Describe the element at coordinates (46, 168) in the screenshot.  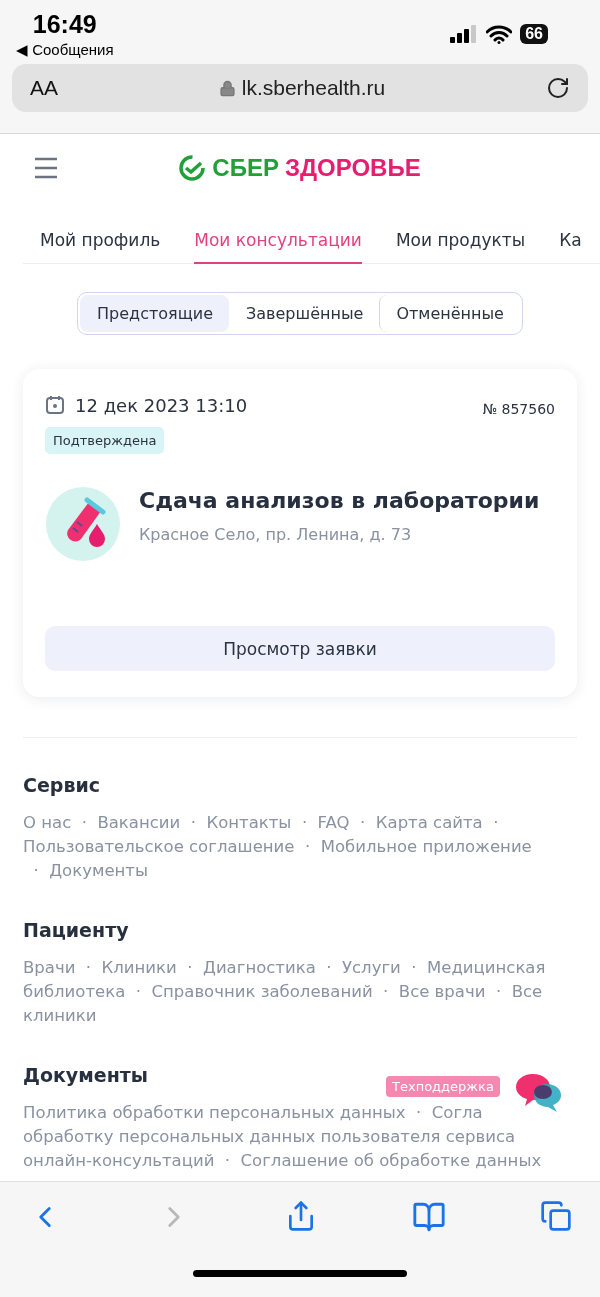
I see `menu-icon` at that location.